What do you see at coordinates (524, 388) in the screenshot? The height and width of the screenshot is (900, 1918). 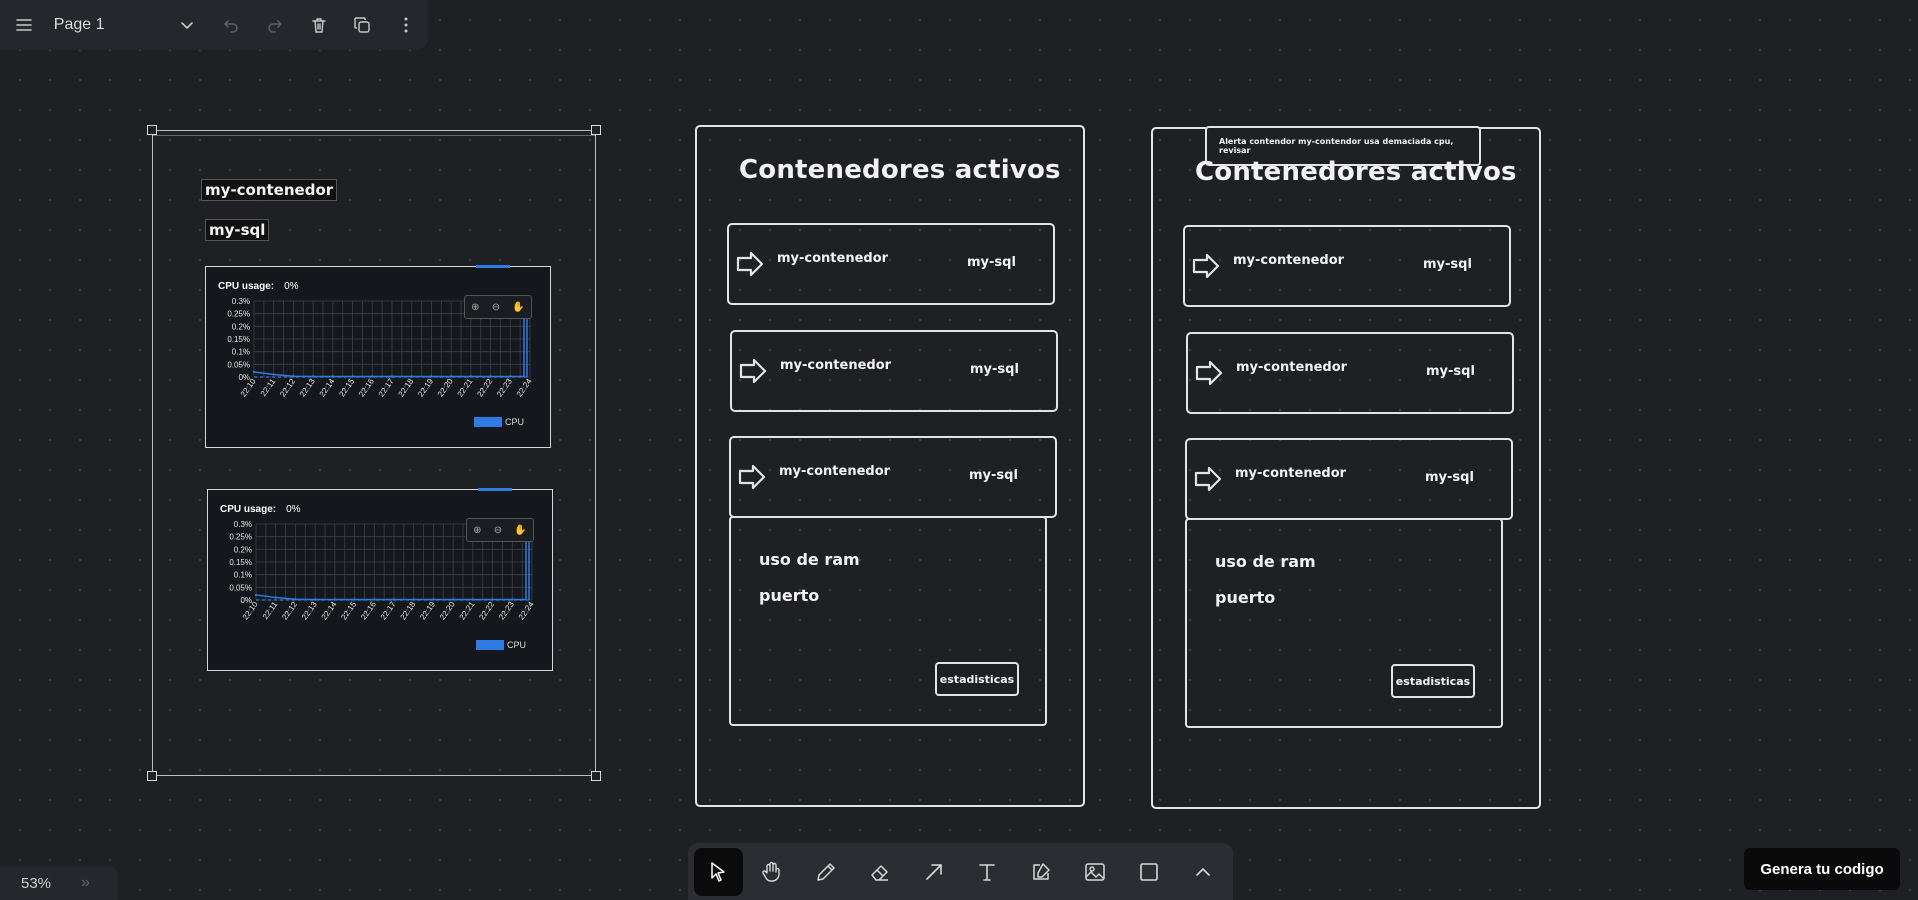 I see `x-tick-label: 22:24` at bounding box center [524, 388].